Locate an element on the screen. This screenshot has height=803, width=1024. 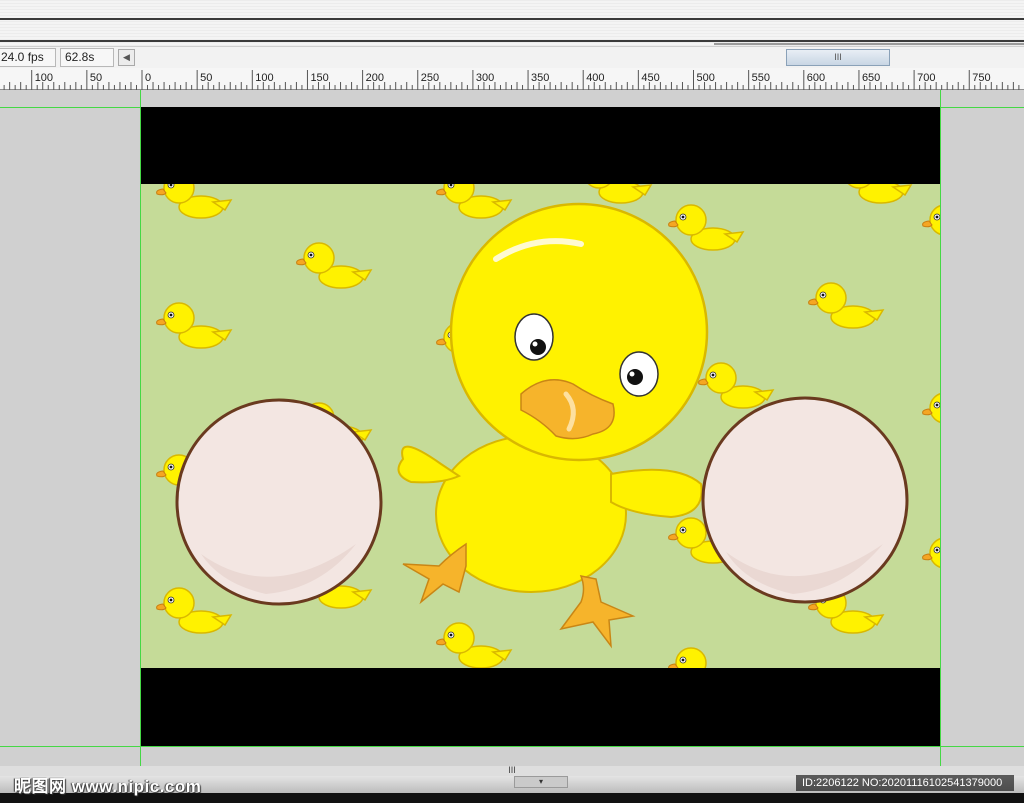
ruler-tick-label: 650 is located at coordinates (871, 78).